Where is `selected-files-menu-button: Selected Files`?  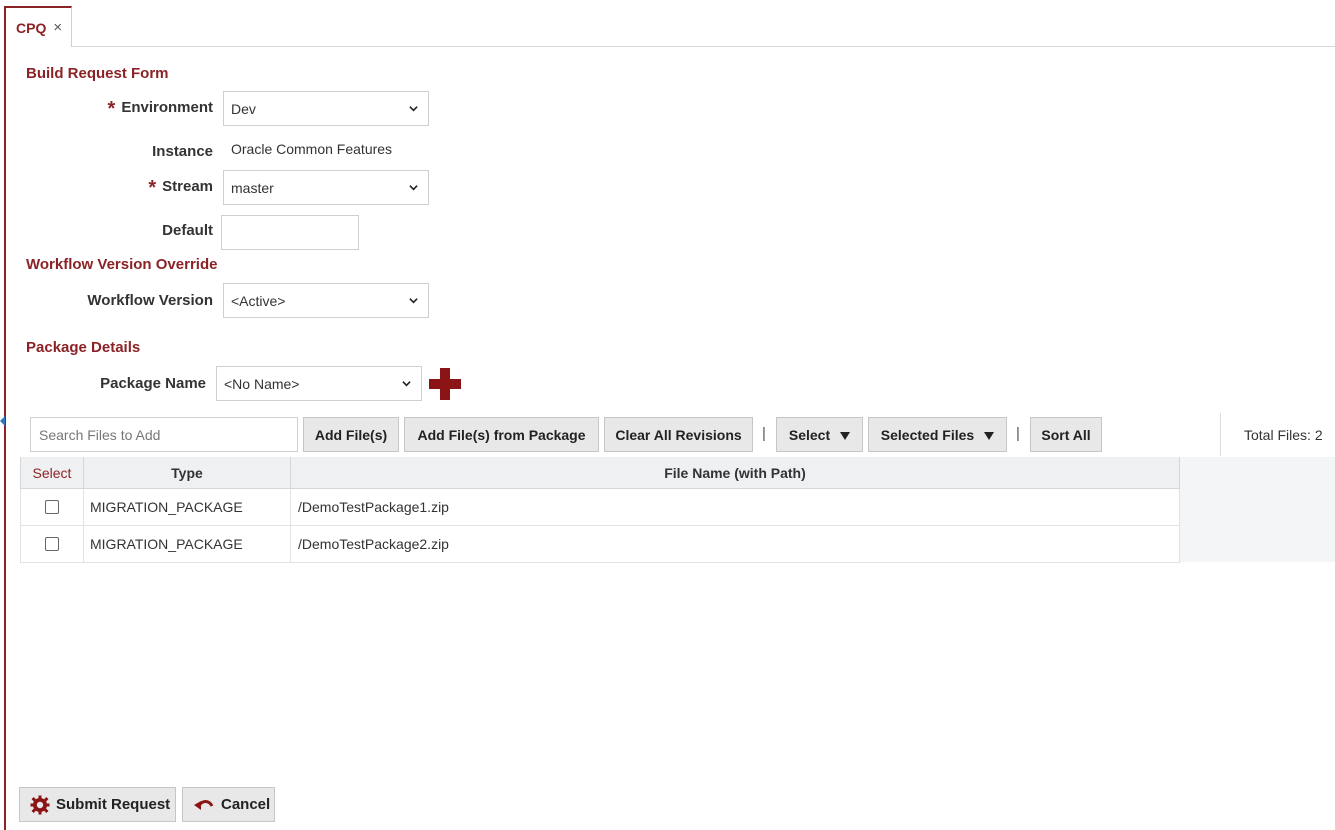 selected-files-menu-button: Selected Files is located at coordinates (937, 434).